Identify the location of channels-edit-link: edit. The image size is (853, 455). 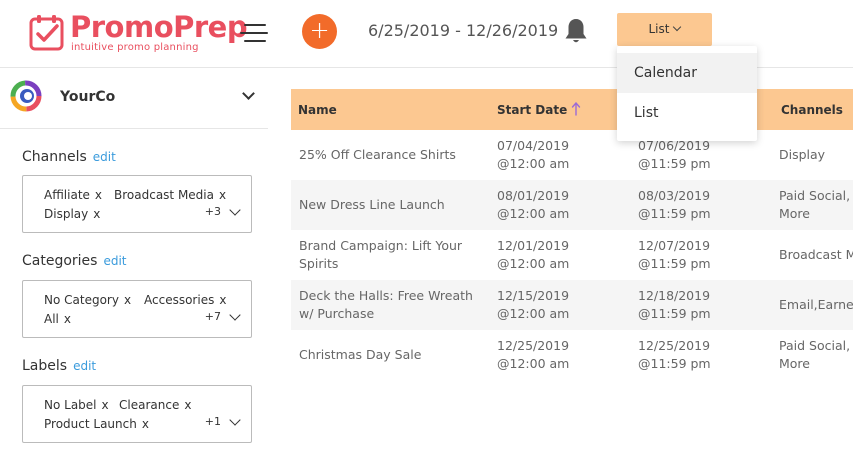
(104, 157).